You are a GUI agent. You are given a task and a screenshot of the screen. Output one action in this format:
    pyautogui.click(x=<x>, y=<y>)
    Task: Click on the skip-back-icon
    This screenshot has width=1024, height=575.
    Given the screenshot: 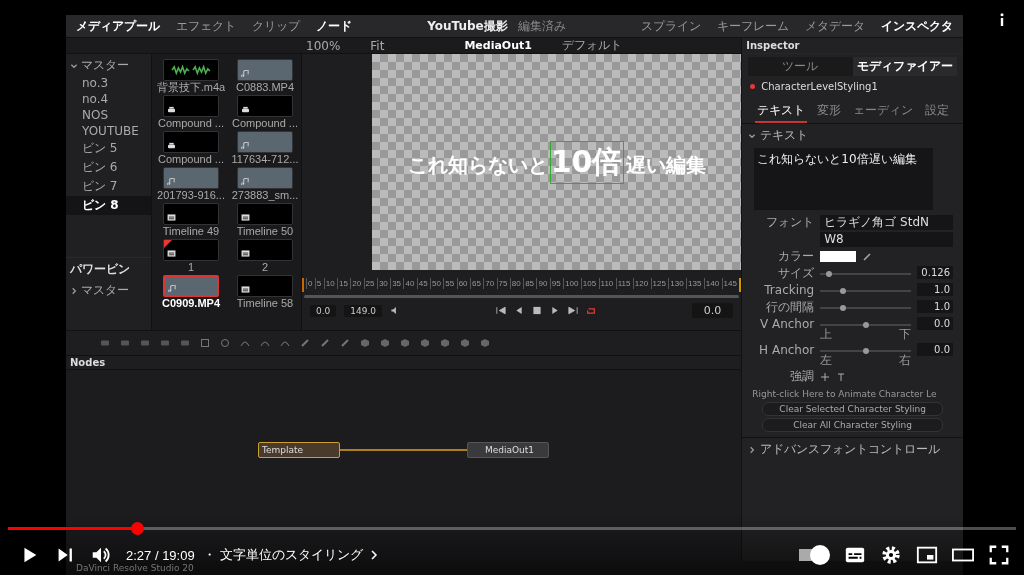 What is the action you would take?
    pyautogui.click(x=500, y=310)
    